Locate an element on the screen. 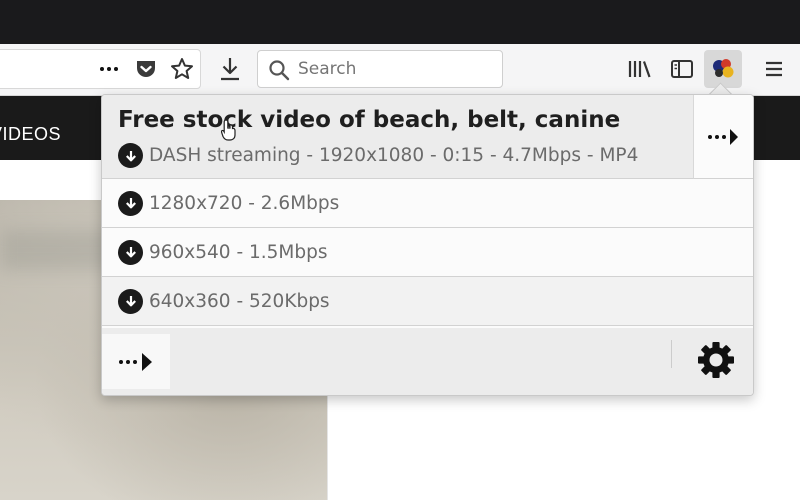  pocket-icon is located at coordinates (146, 69).